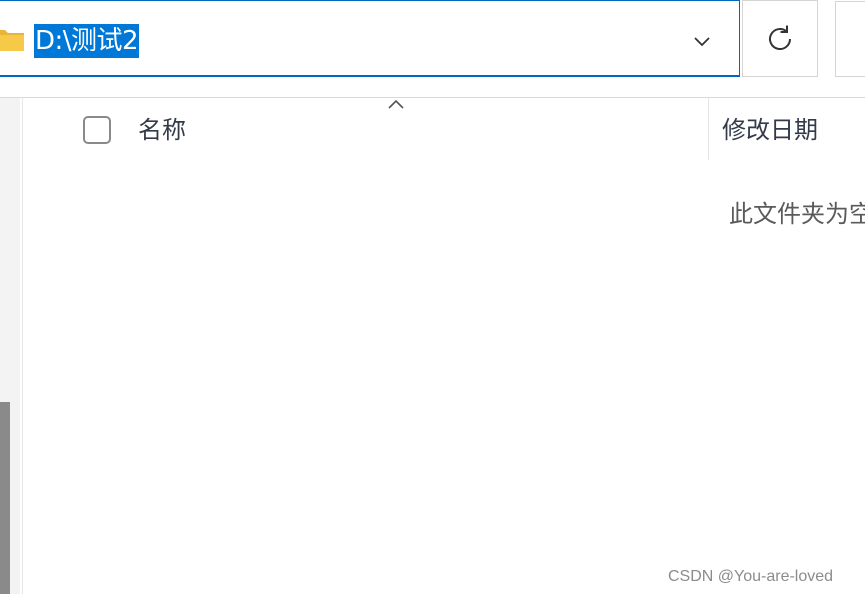 This screenshot has height=594, width=865. I want to click on refresh-button, so click(780, 38).